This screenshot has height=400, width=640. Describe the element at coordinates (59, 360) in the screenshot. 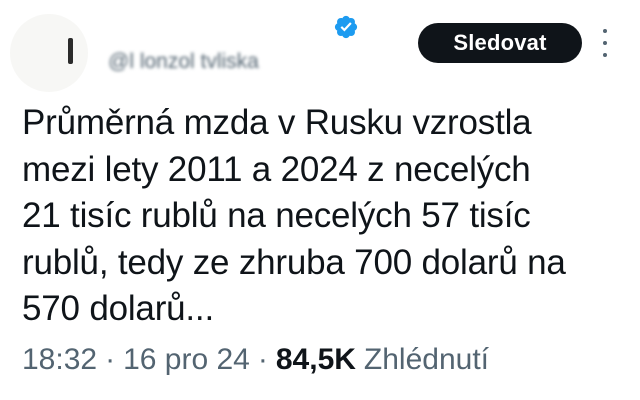

I see `tweet-time: 18:32` at that location.